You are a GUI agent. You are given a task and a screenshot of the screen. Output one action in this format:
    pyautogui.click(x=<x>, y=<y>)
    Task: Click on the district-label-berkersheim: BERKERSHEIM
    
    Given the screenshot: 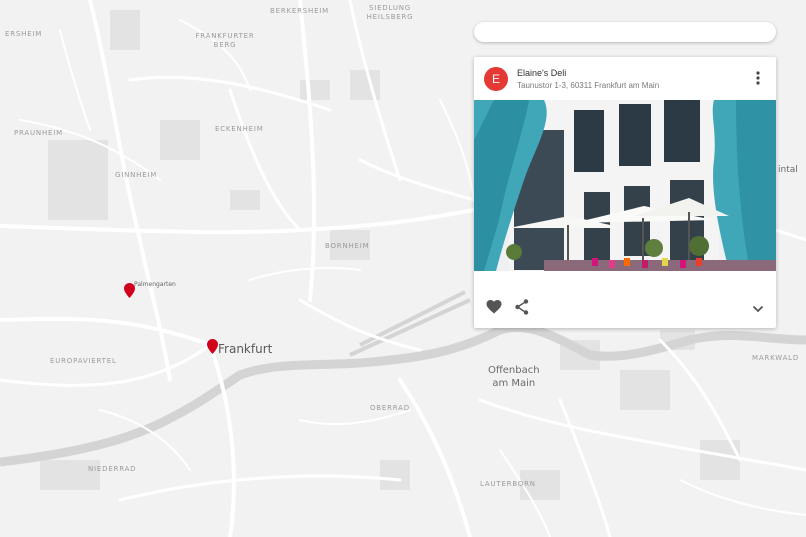 What is the action you would take?
    pyautogui.click(x=299, y=11)
    